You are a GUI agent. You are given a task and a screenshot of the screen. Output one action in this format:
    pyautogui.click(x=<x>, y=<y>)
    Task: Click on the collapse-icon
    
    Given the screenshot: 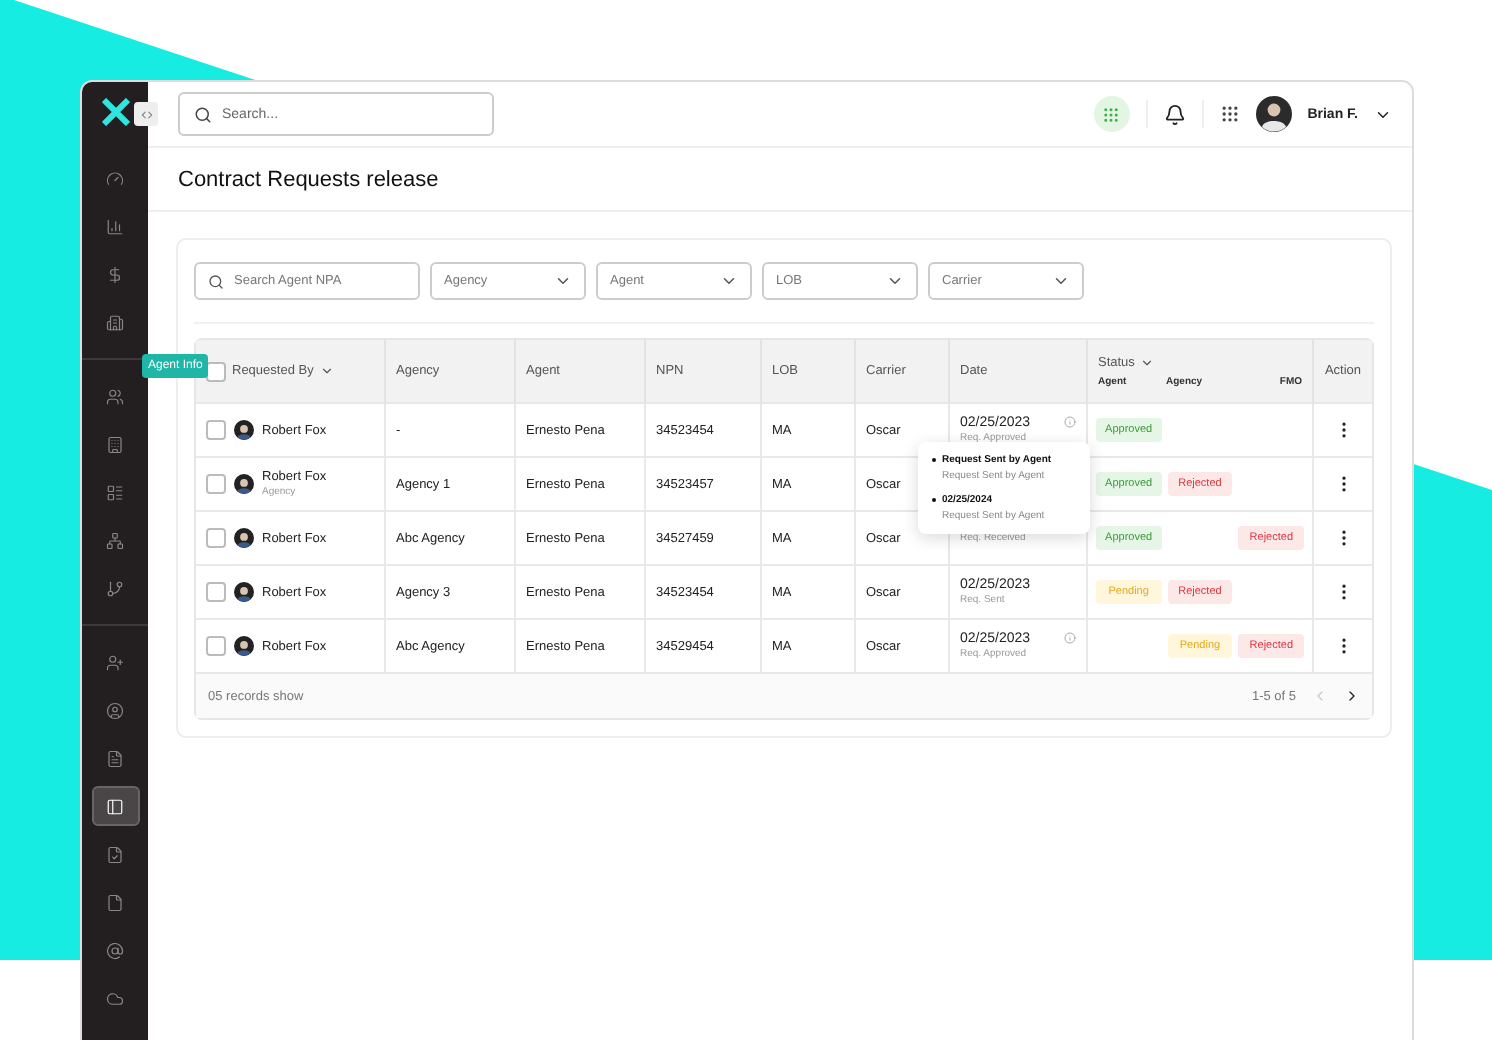 What is the action you would take?
    pyautogui.click(x=146, y=114)
    